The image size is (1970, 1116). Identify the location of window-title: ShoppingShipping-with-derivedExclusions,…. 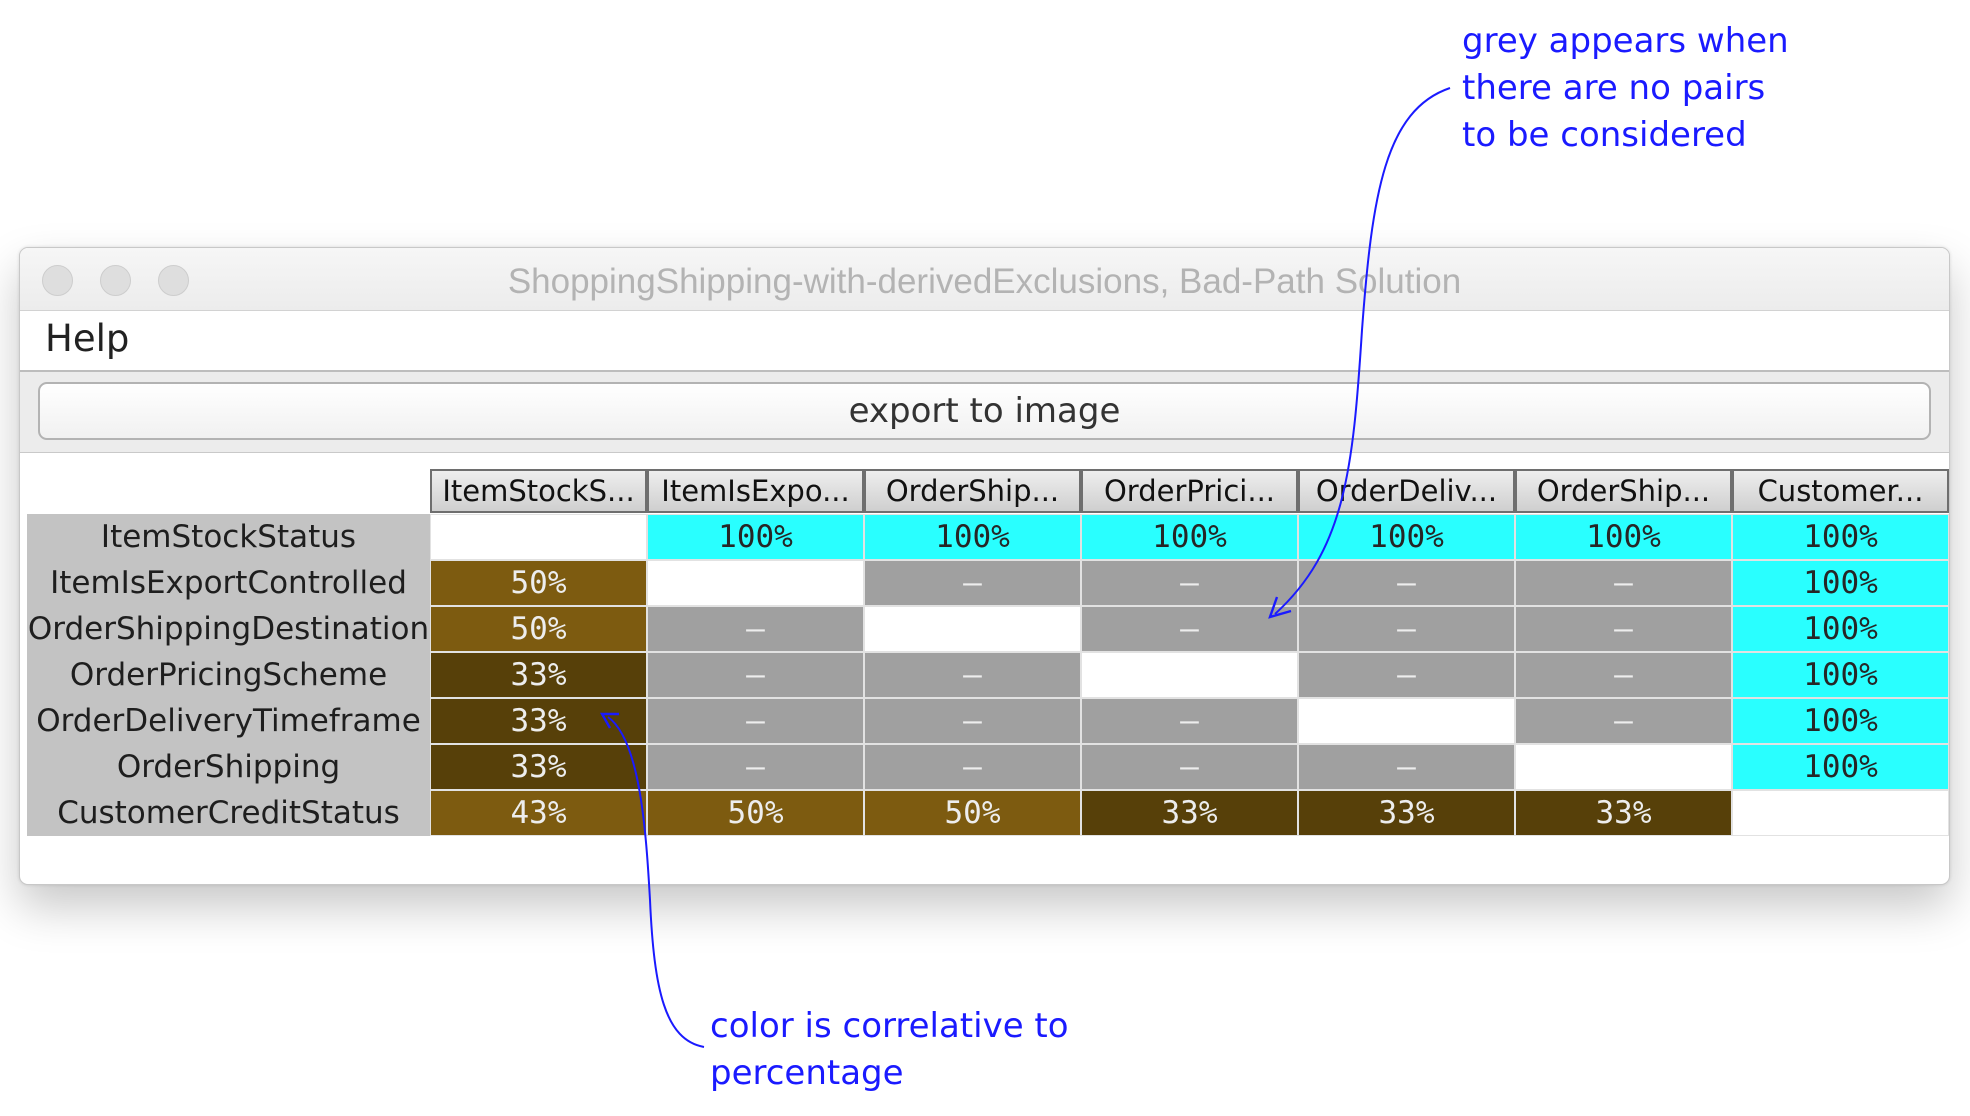
(984, 281).